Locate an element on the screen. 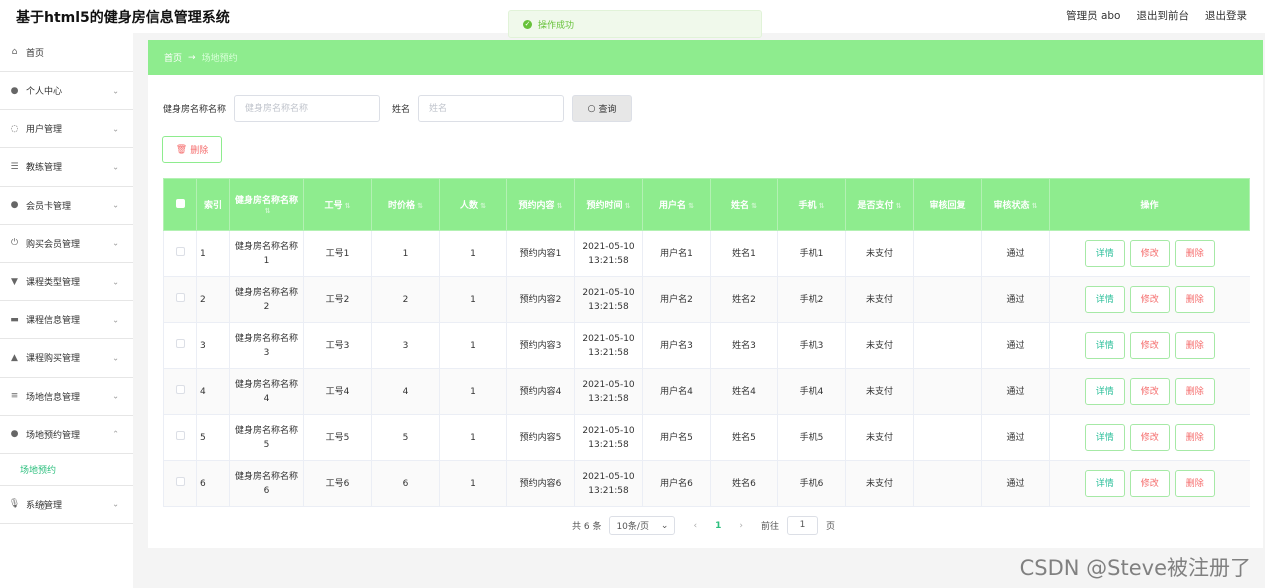 The height and width of the screenshot is (588, 1265). sidebar-item: ☰ 教练管理 ⌄ is located at coordinates (66, 167).